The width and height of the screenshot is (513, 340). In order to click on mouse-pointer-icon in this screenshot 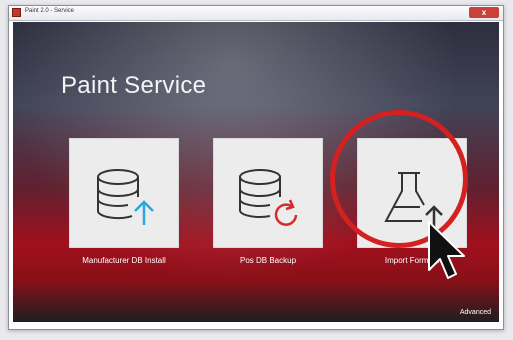, I will do `click(446, 250)`.